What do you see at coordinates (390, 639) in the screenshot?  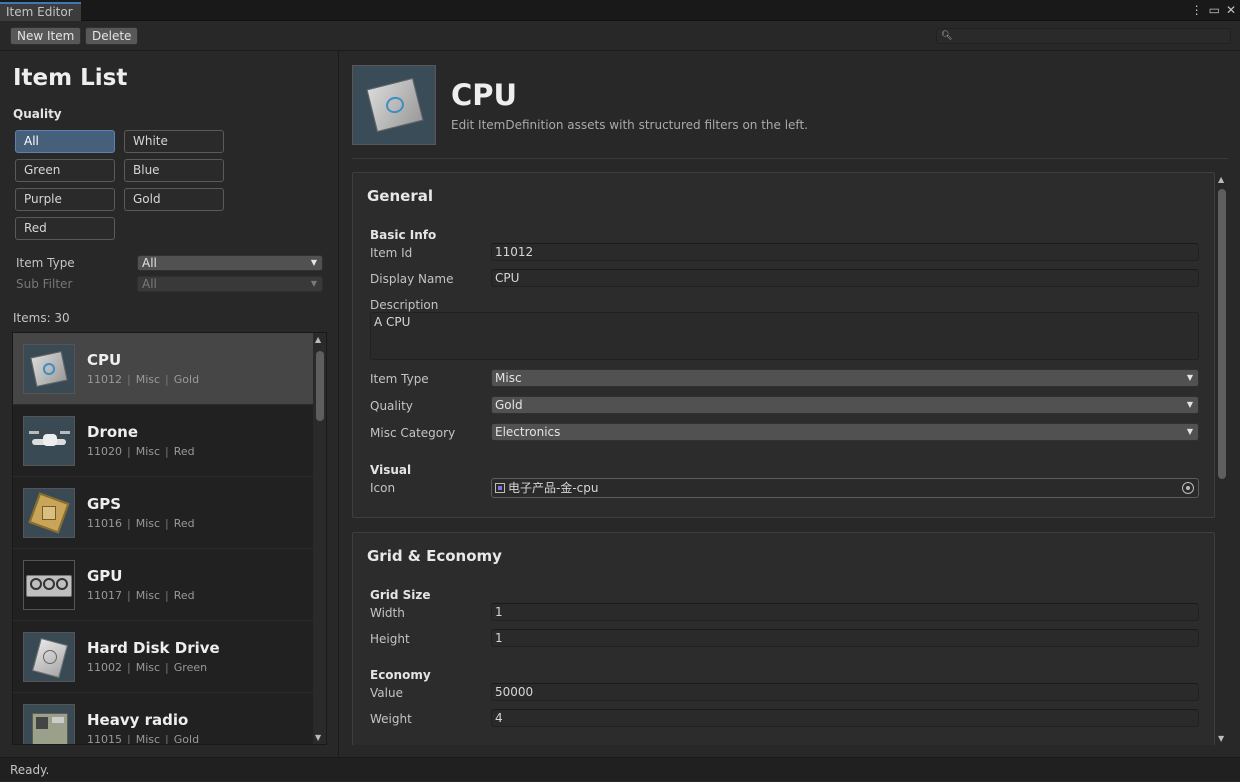 I see `height-label: Height` at bounding box center [390, 639].